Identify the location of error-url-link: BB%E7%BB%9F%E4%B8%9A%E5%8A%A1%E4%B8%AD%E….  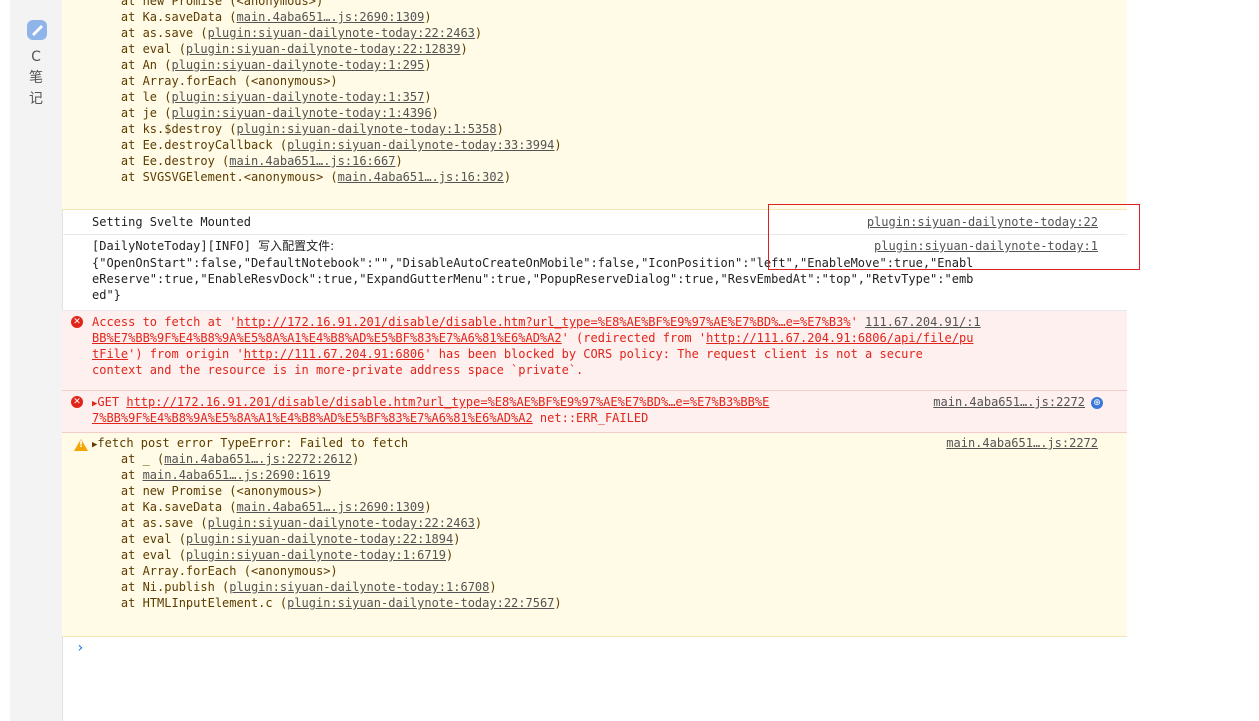
(327, 338).